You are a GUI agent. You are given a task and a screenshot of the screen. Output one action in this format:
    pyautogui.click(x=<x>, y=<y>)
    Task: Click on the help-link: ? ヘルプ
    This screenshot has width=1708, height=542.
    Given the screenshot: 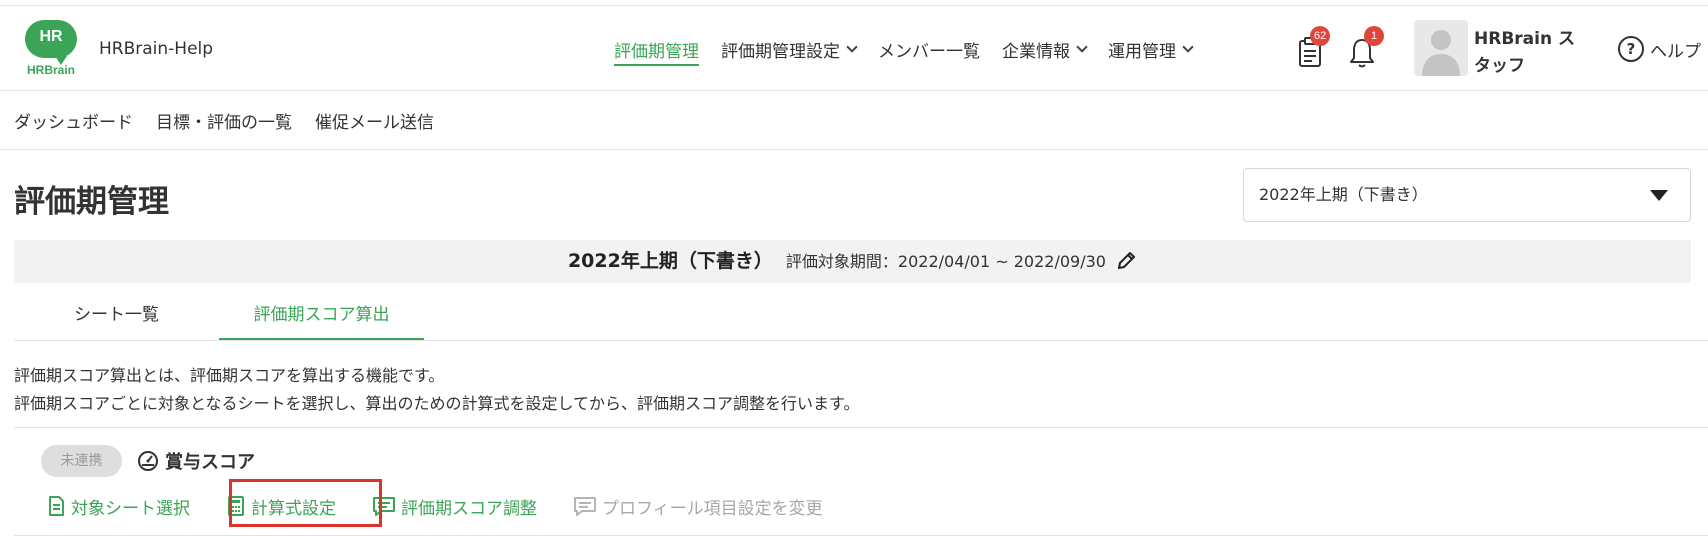 What is the action you would take?
    pyautogui.click(x=1659, y=49)
    